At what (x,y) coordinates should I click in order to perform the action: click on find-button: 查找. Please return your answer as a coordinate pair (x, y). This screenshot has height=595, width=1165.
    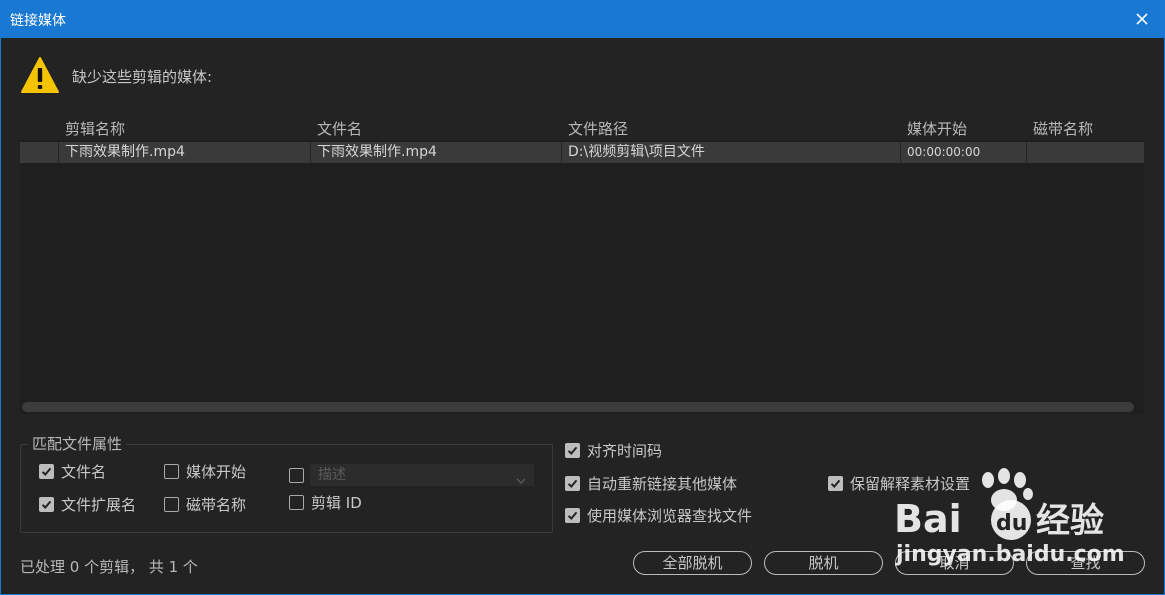
    Looking at the image, I should click on (1085, 563).